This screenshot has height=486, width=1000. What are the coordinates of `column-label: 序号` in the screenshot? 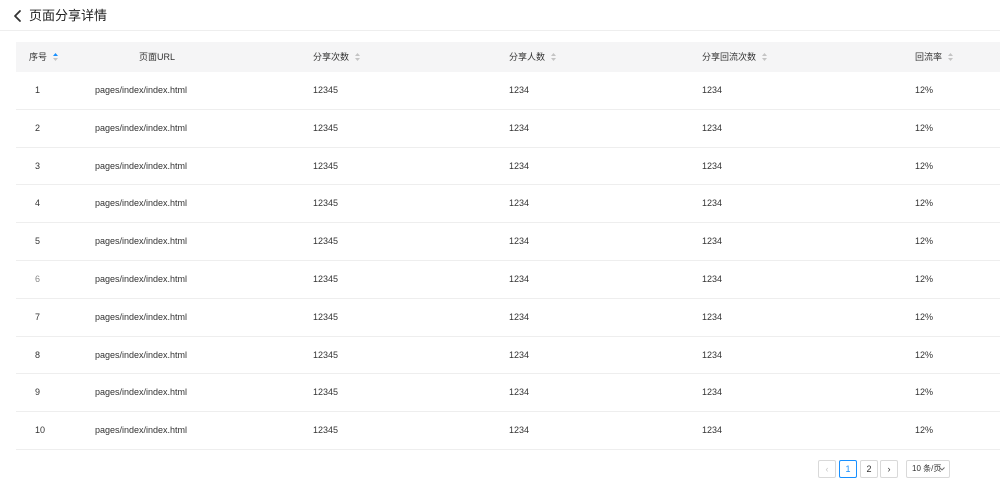 It's located at (38, 57).